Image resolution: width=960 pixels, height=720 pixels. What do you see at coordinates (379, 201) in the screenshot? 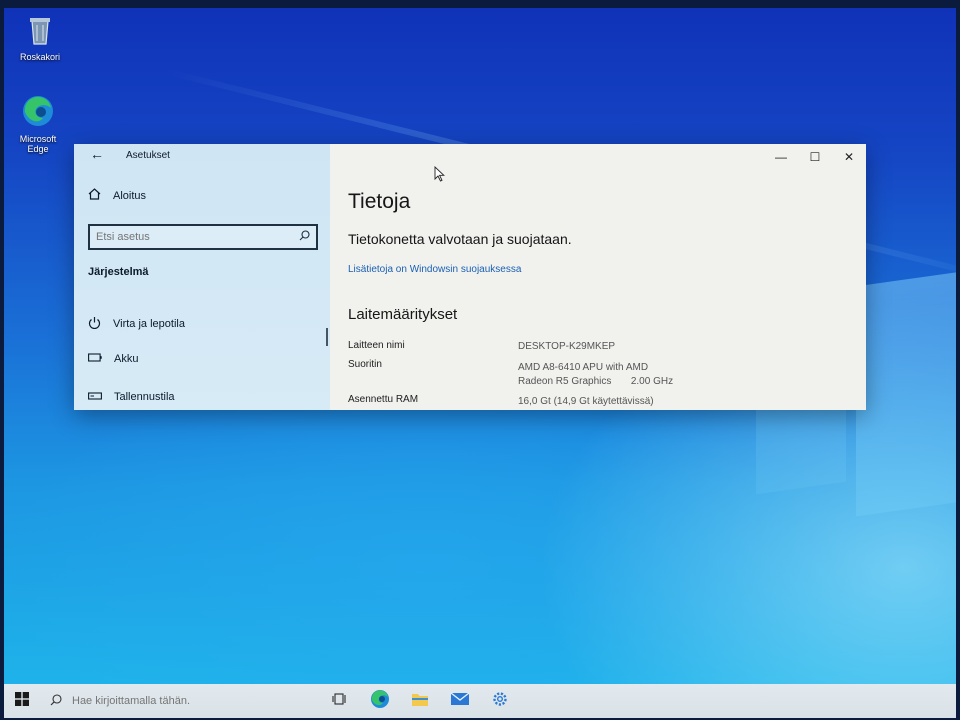
I see `page-title: Tietoja` at bounding box center [379, 201].